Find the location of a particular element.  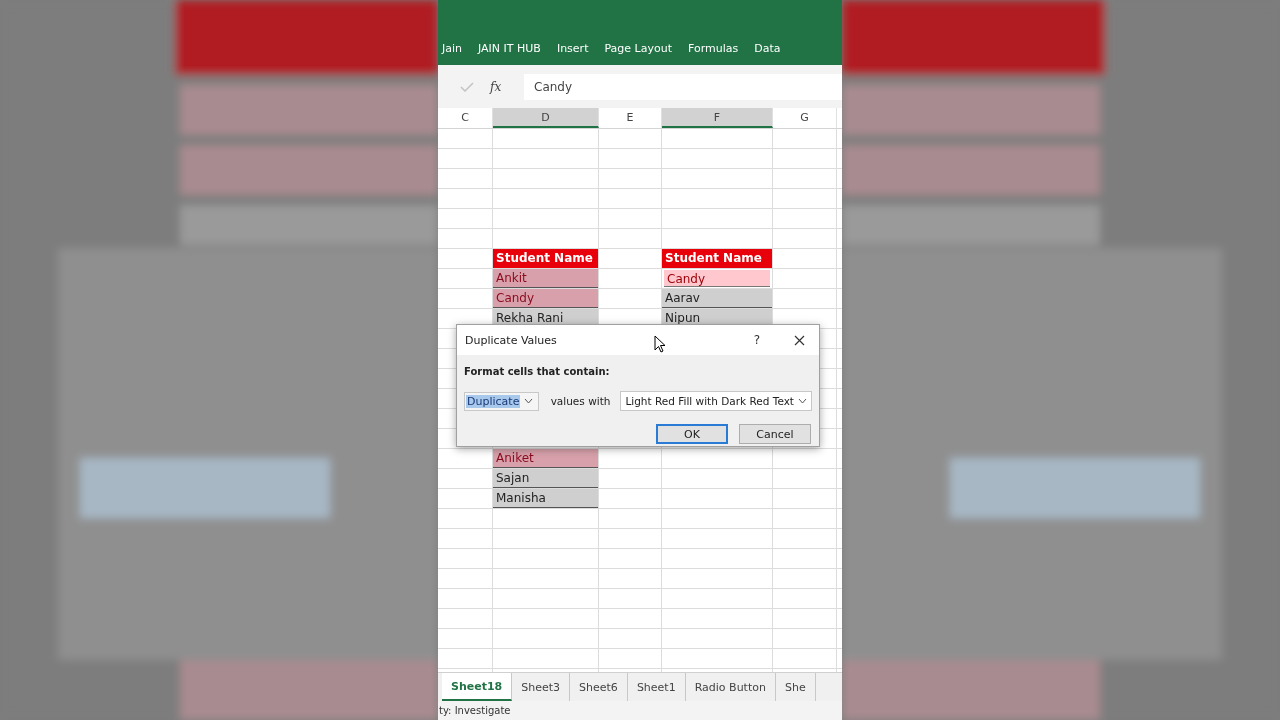

ribbon-tab: Insert is located at coordinates (572, 48).